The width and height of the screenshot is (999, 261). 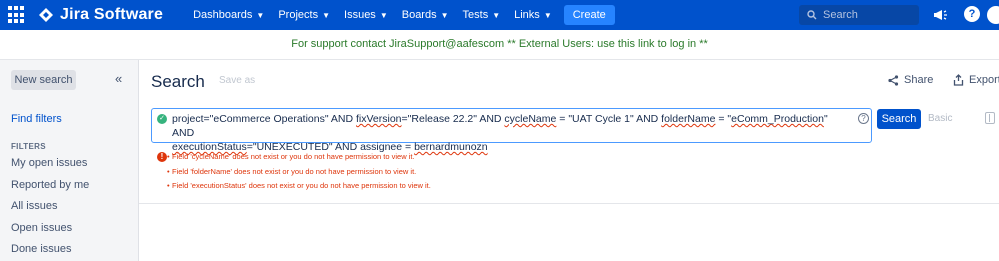 What do you see at coordinates (162, 119) in the screenshot?
I see `check-circle-icon: ✓` at bounding box center [162, 119].